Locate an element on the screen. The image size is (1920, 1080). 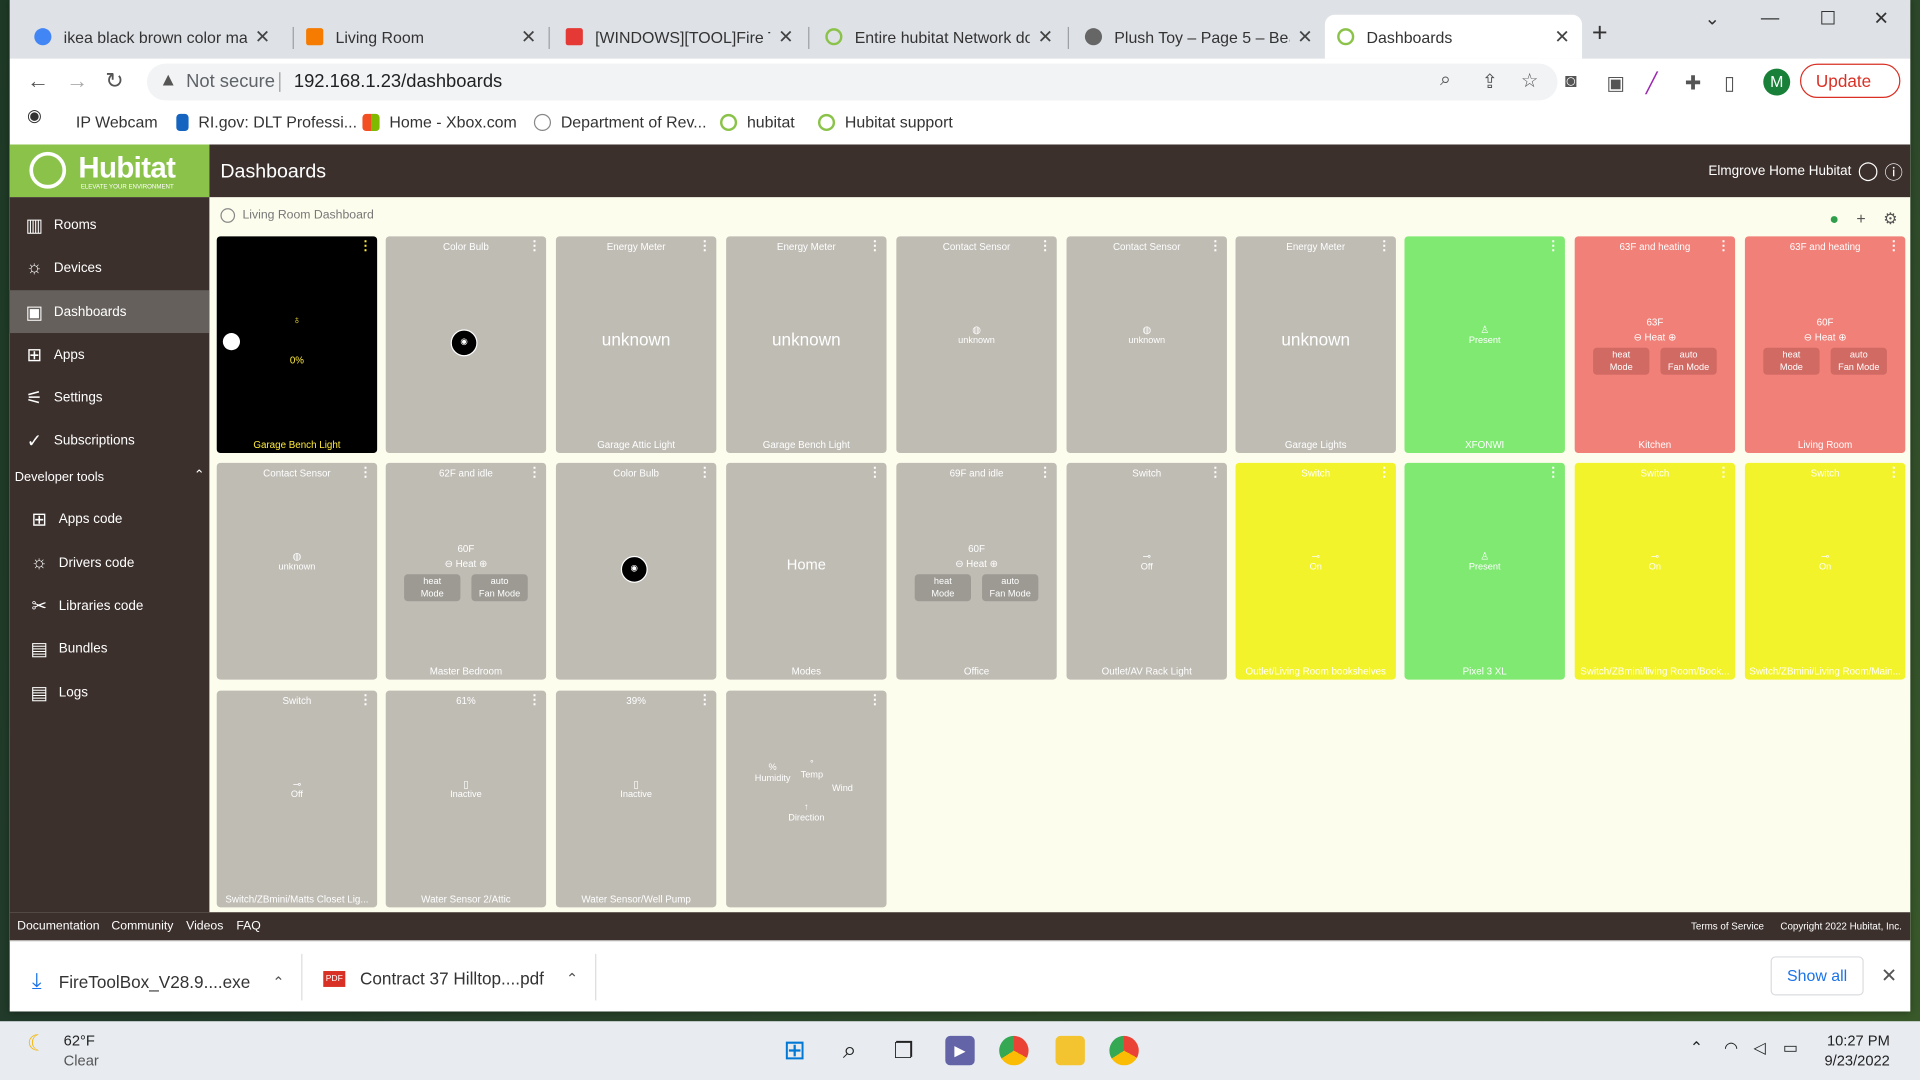
new-tab-button: + is located at coordinates (1600, 33).